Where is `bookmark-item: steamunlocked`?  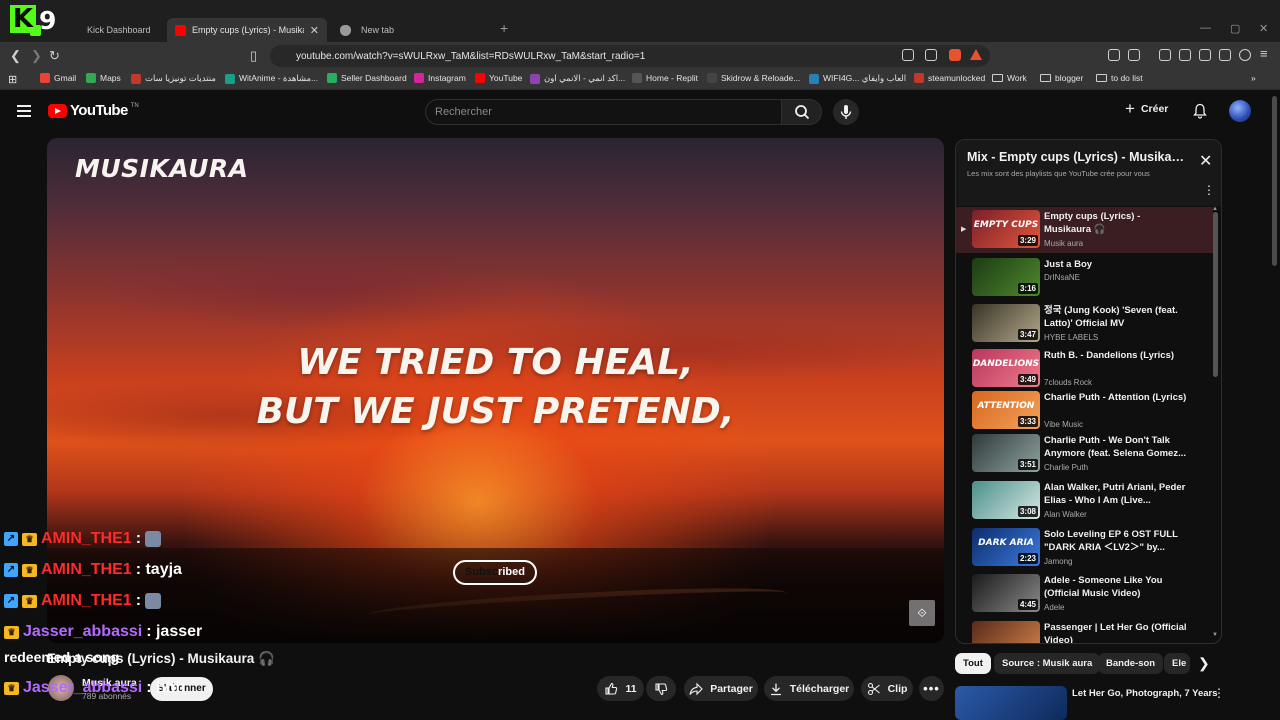
bookmark-item: steamunlocked is located at coordinates (949, 78).